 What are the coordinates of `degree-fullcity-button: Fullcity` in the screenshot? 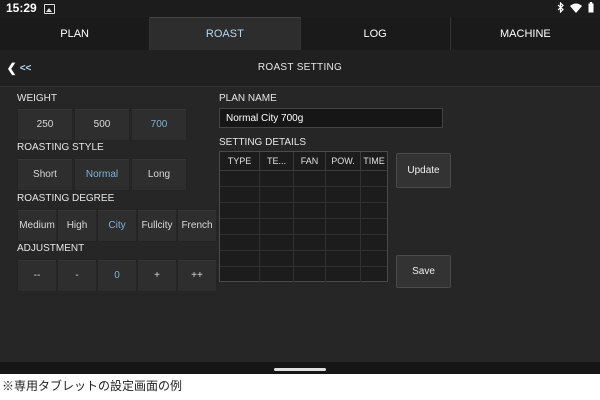 It's located at (157, 225).